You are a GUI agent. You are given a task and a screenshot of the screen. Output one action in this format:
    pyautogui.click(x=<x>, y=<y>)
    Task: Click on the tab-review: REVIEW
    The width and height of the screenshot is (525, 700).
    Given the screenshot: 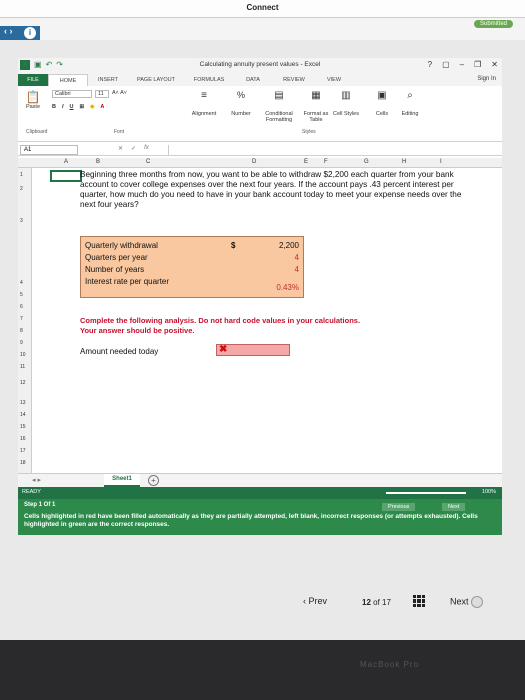 What is the action you would take?
    pyautogui.click(x=294, y=80)
    